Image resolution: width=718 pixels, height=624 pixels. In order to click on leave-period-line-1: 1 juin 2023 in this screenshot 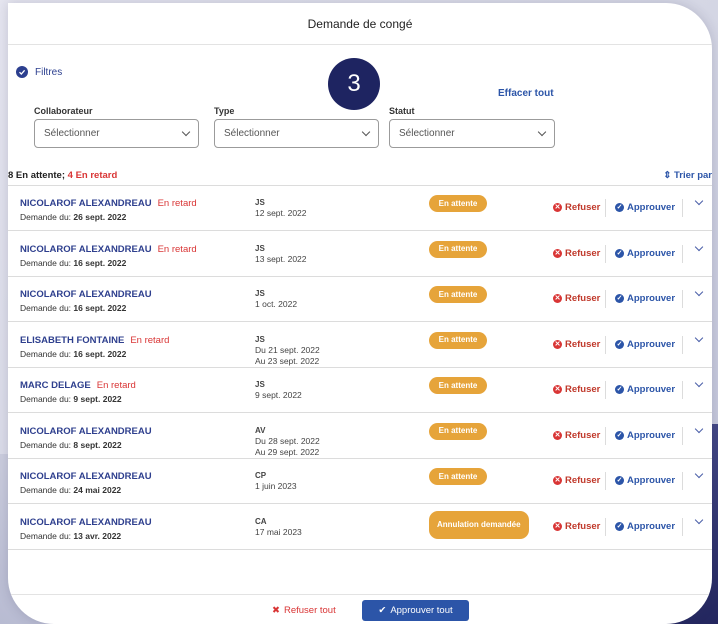, I will do `click(276, 486)`.